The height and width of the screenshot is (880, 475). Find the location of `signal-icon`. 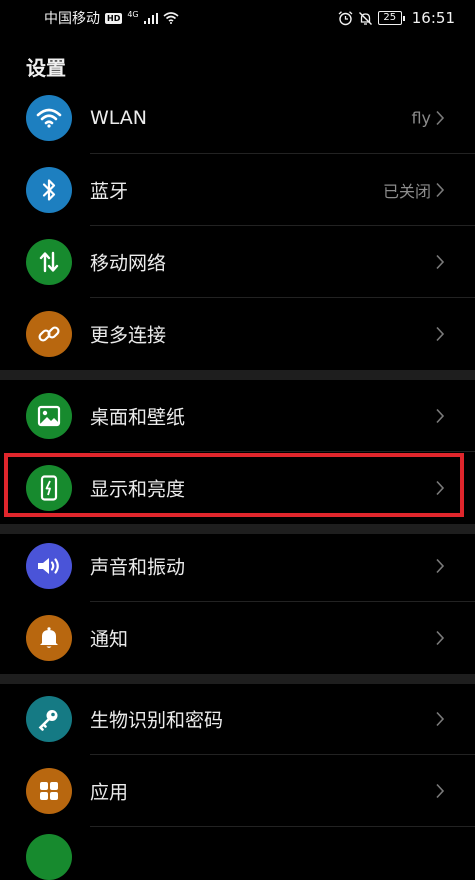

signal-icon is located at coordinates (150, 18).